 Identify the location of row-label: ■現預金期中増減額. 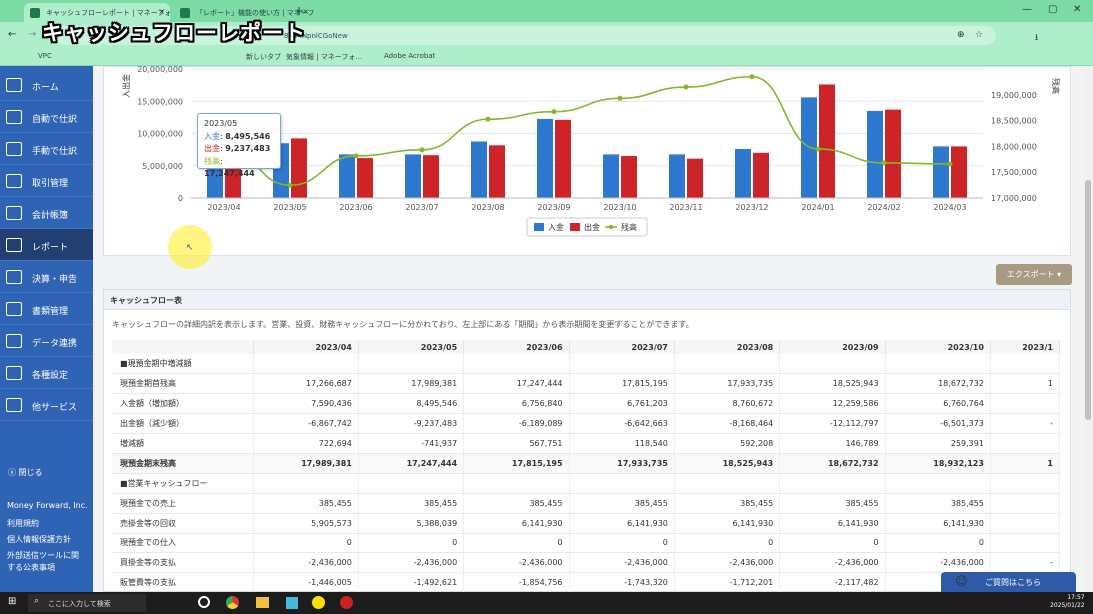
(183, 364).